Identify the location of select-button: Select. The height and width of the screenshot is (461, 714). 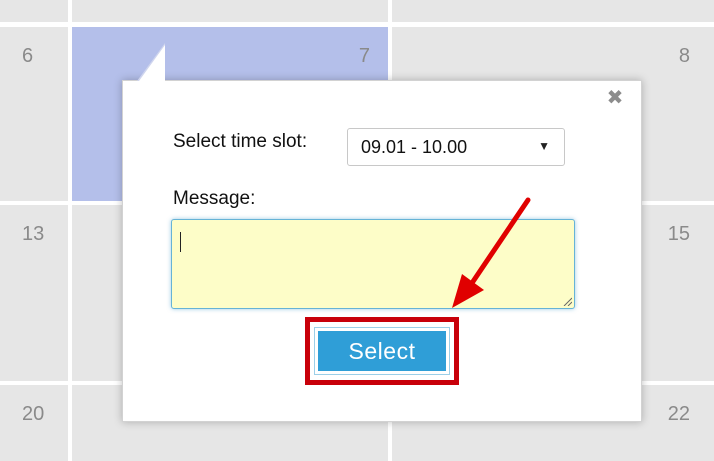
(382, 351).